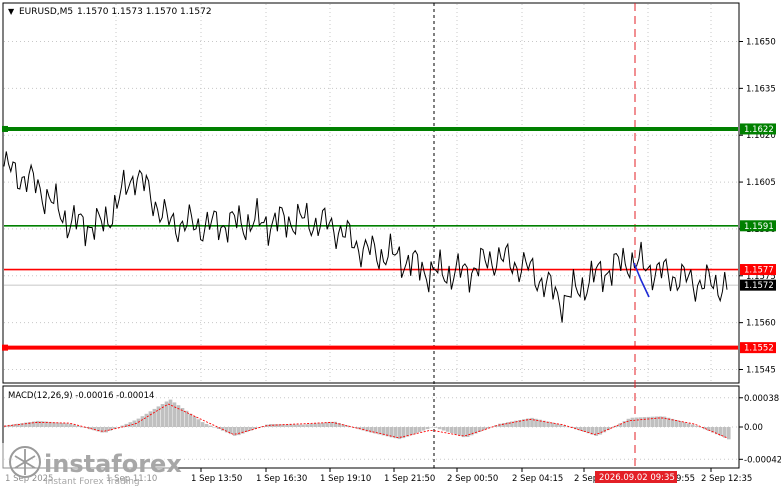 The width and height of the screenshot is (781, 492). Describe the element at coordinates (761, 399) in the screenshot. I see `macd-tick-label: 0.00038` at that location.